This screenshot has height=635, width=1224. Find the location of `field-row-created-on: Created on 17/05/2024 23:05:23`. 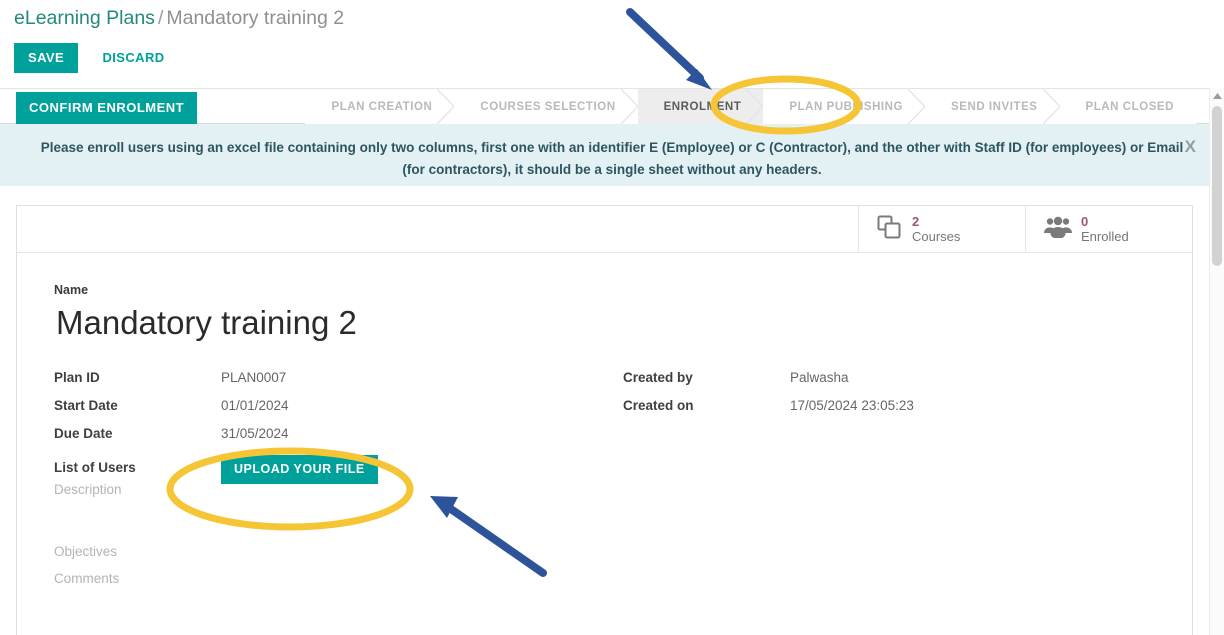

field-row-created-on: Created on 17/05/2024 23:05:23 is located at coordinates (907, 412).